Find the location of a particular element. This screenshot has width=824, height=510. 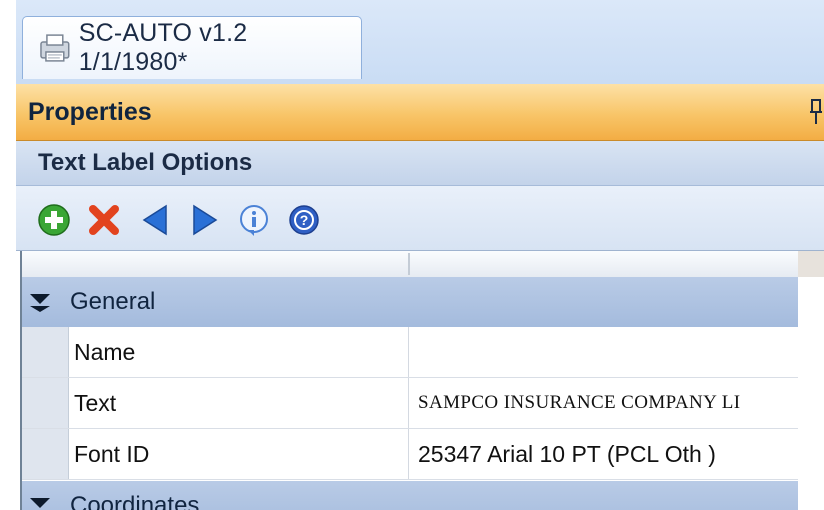

section-header: Text Label Options is located at coordinates (420, 163).